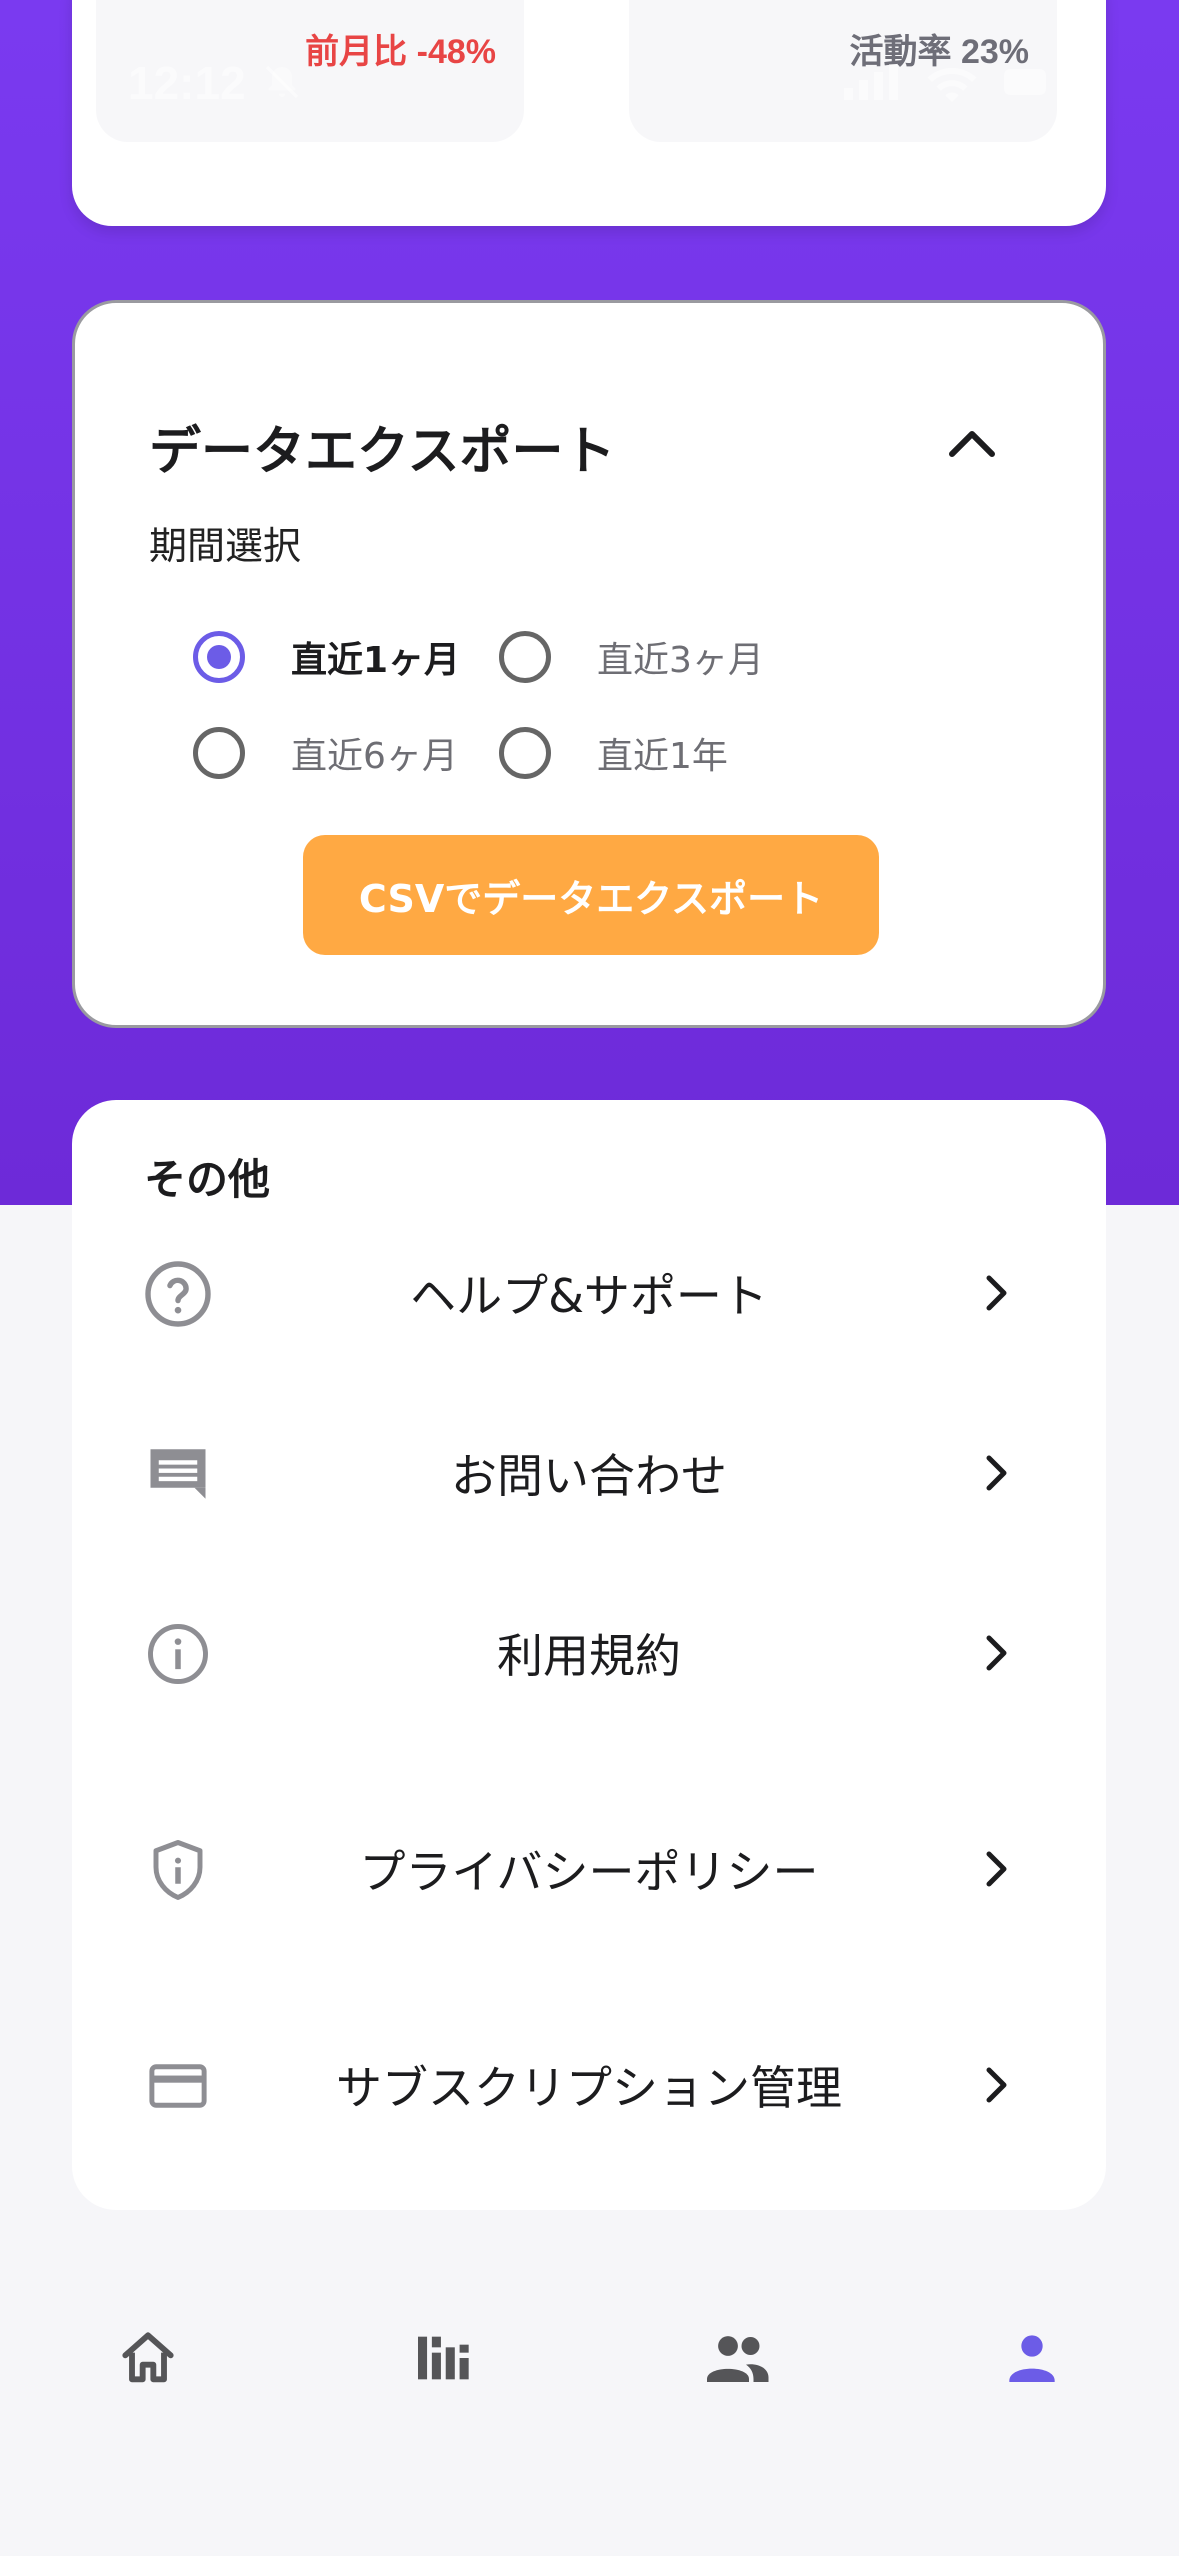 The height and width of the screenshot is (2556, 1179). I want to click on menu-item-help: ヘルプ&サポート, so click(589, 1293).